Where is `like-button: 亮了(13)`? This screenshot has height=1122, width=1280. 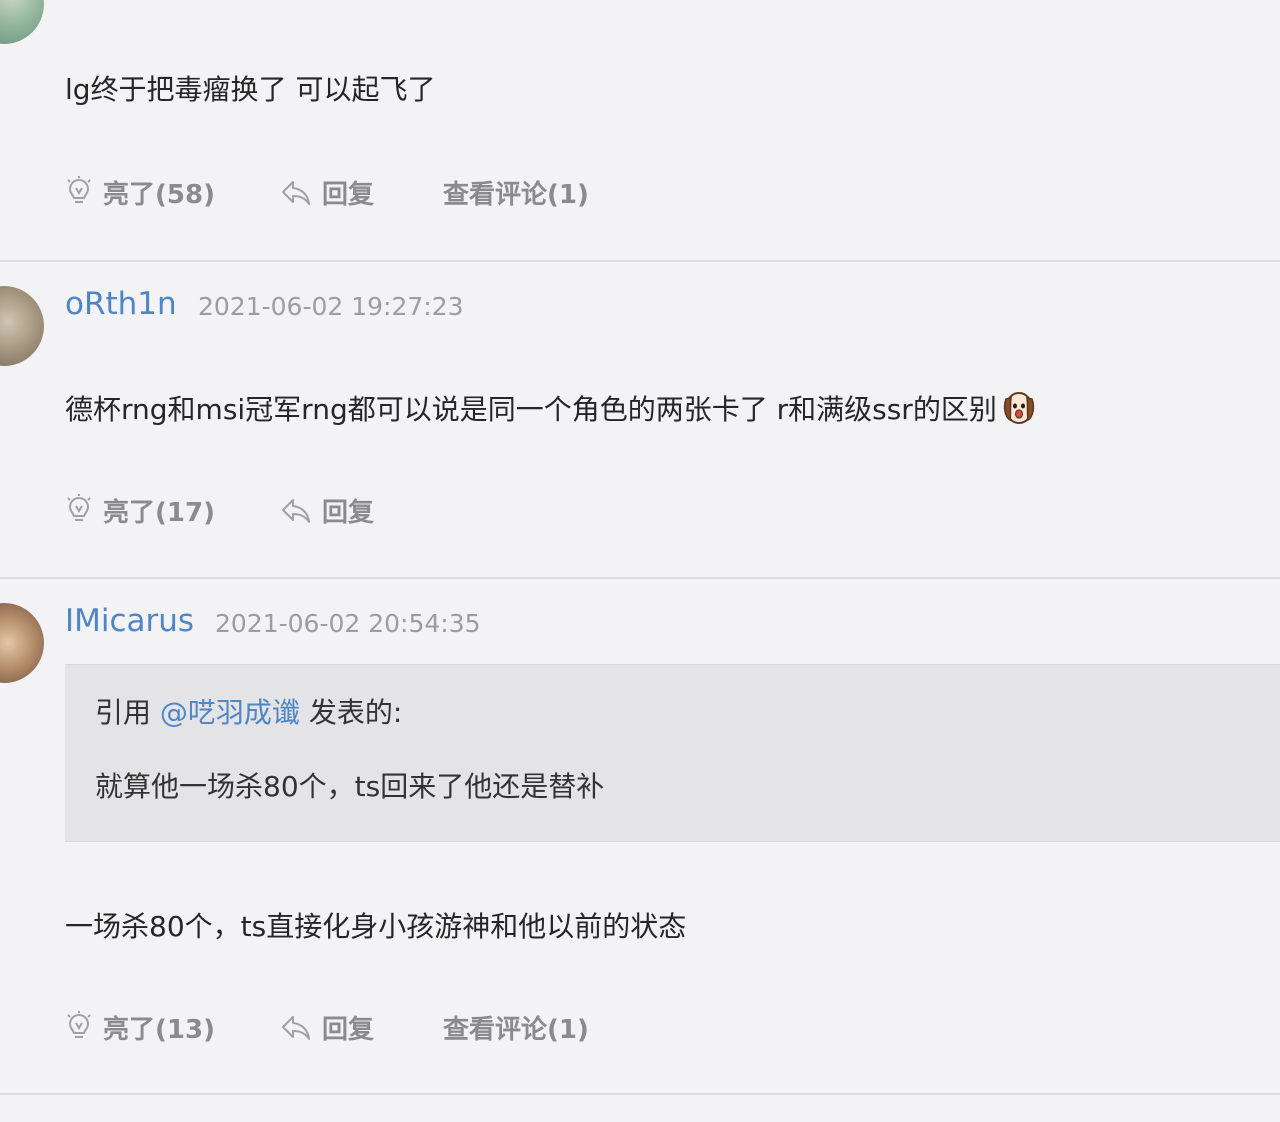 like-button: 亮了(13) is located at coordinates (140, 1027).